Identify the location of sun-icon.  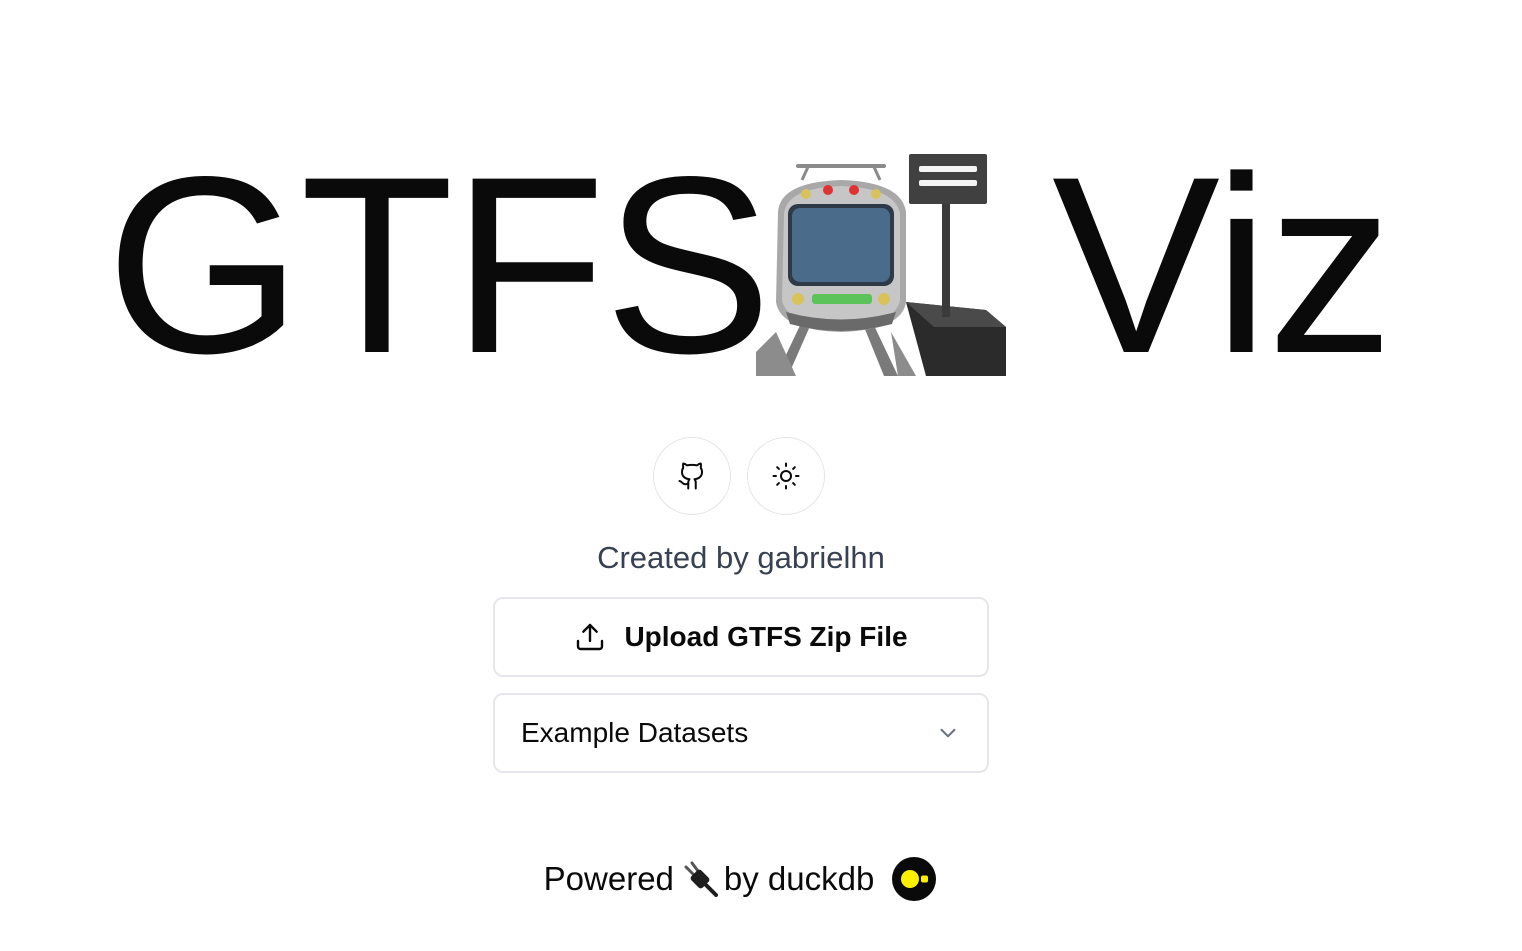
(786, 476).